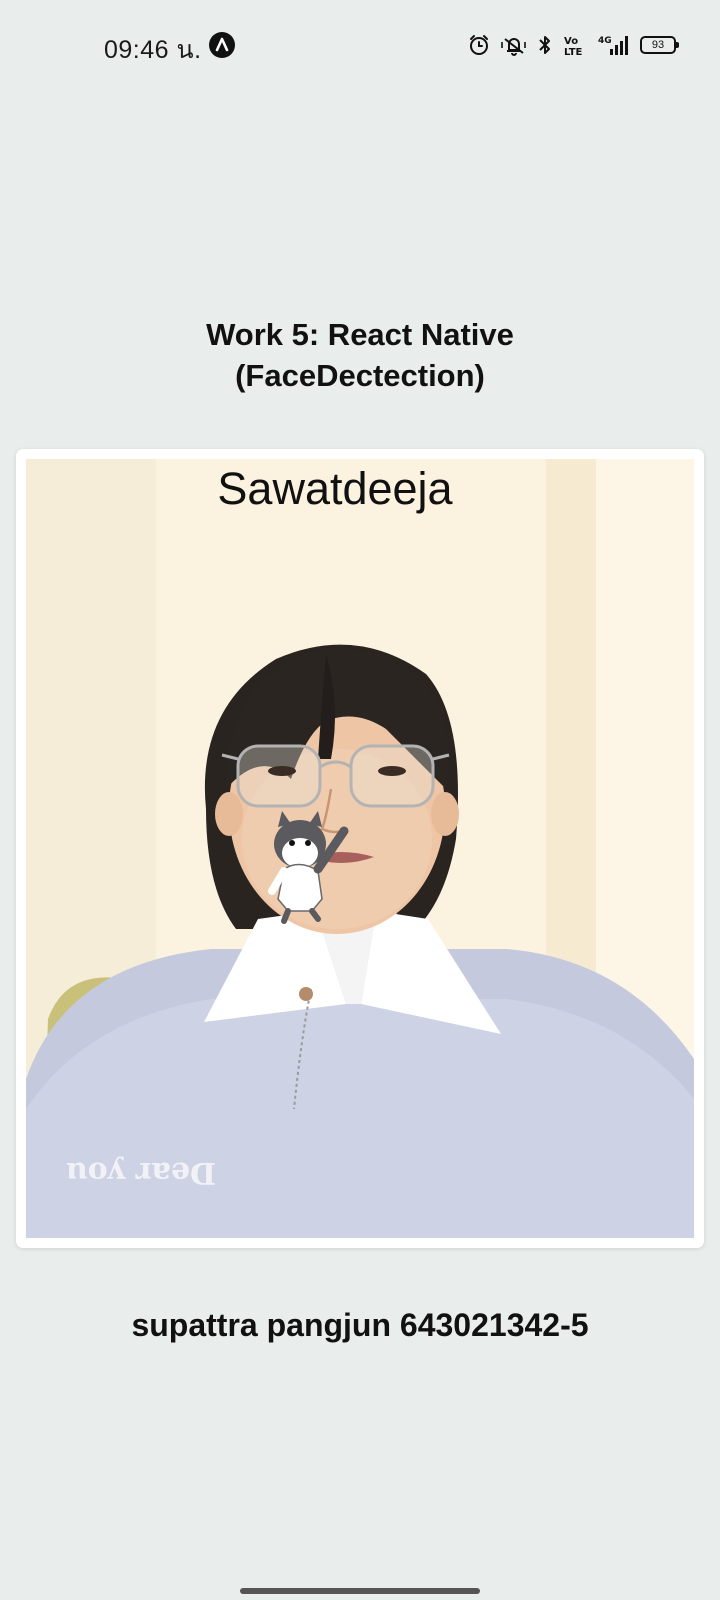 This screenshot has width=720, height=1600. What do you see at coordinates (360, 375) in the screenshot?
I see `page-title-line2: (FaceDectection)` at bounding box center [360, 375].